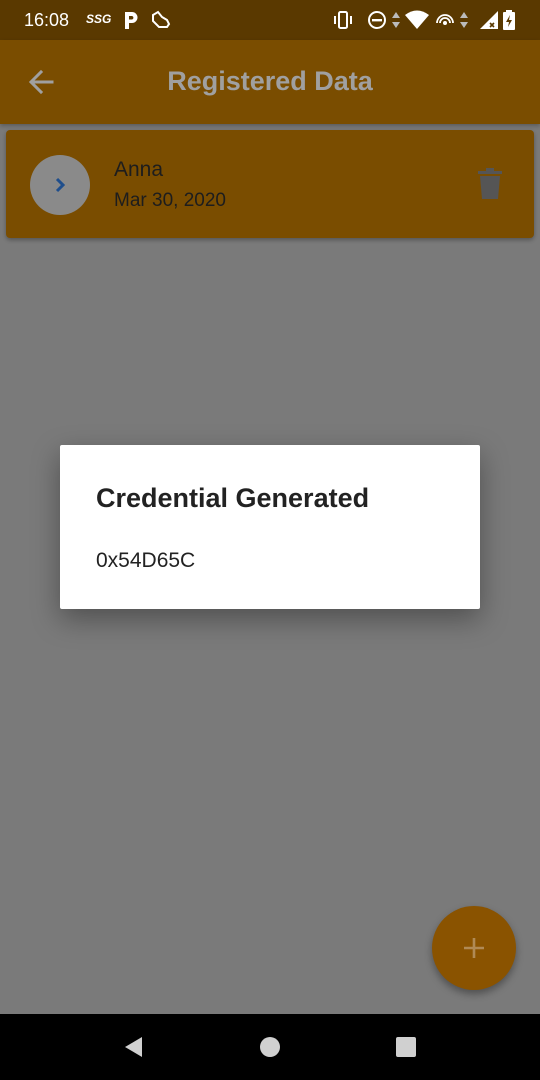 This screenshot has height=1080, width=540. I want to click on status-carrier: SSG, so click(99, 19).